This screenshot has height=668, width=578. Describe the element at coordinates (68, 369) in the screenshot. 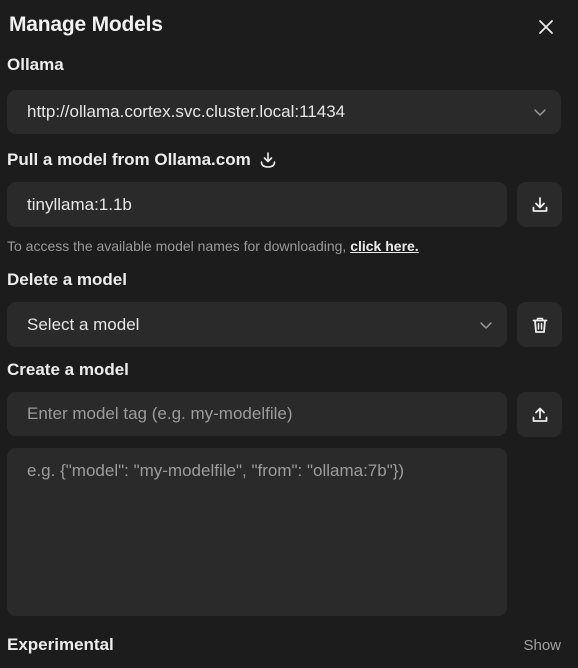

I see `create-label: Create a model` at that location.